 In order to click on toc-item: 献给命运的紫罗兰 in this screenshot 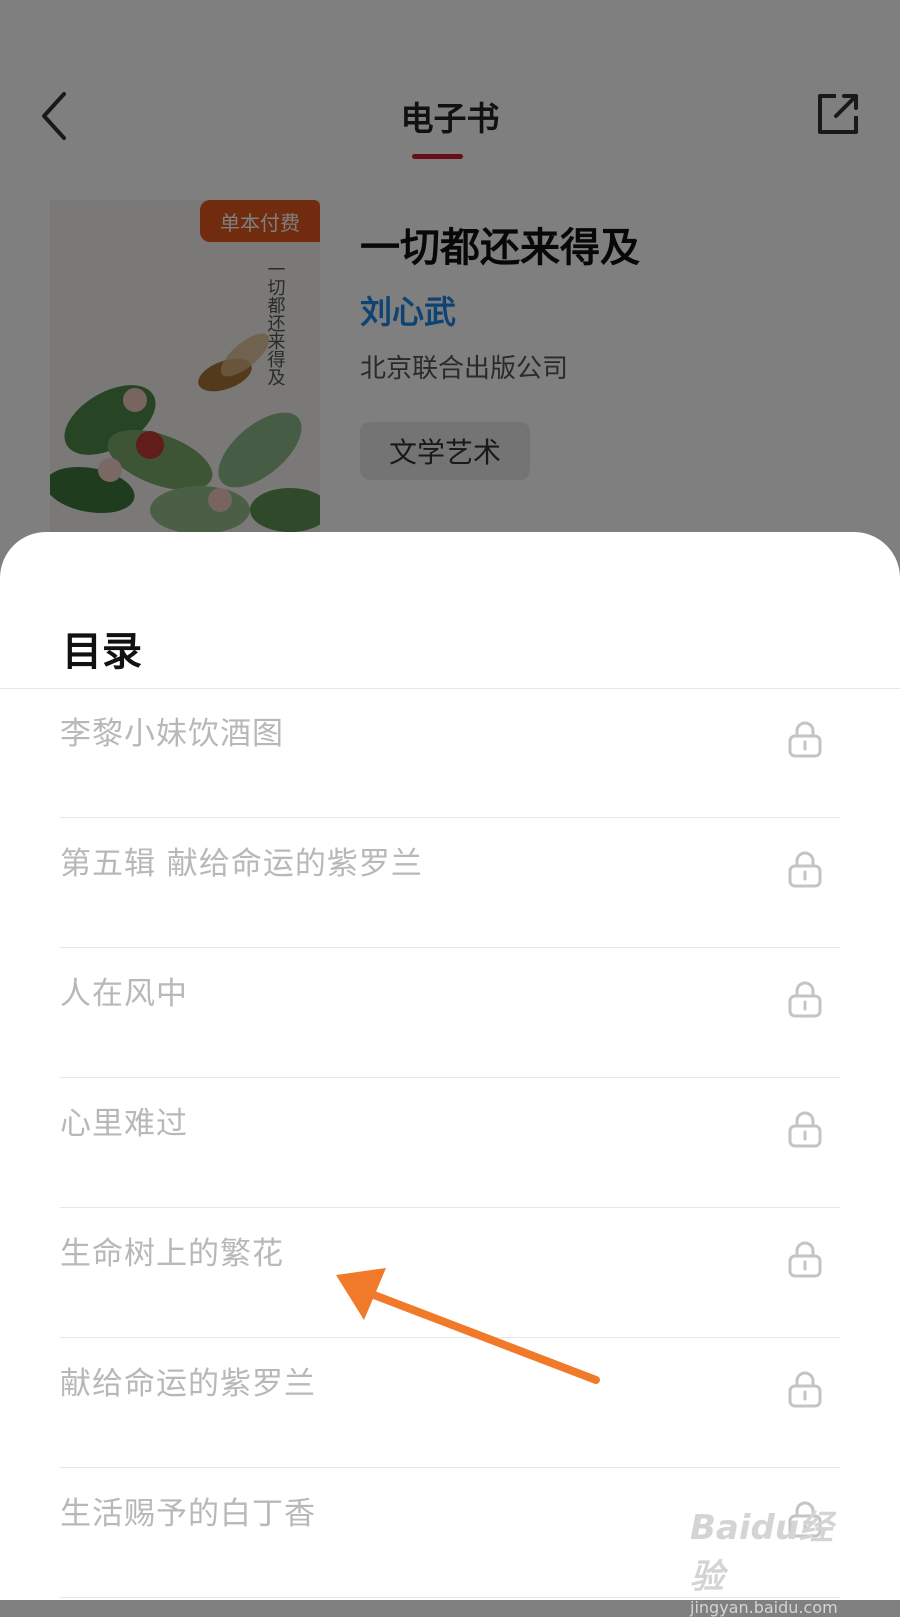, I will do `click(450, 1403)`.